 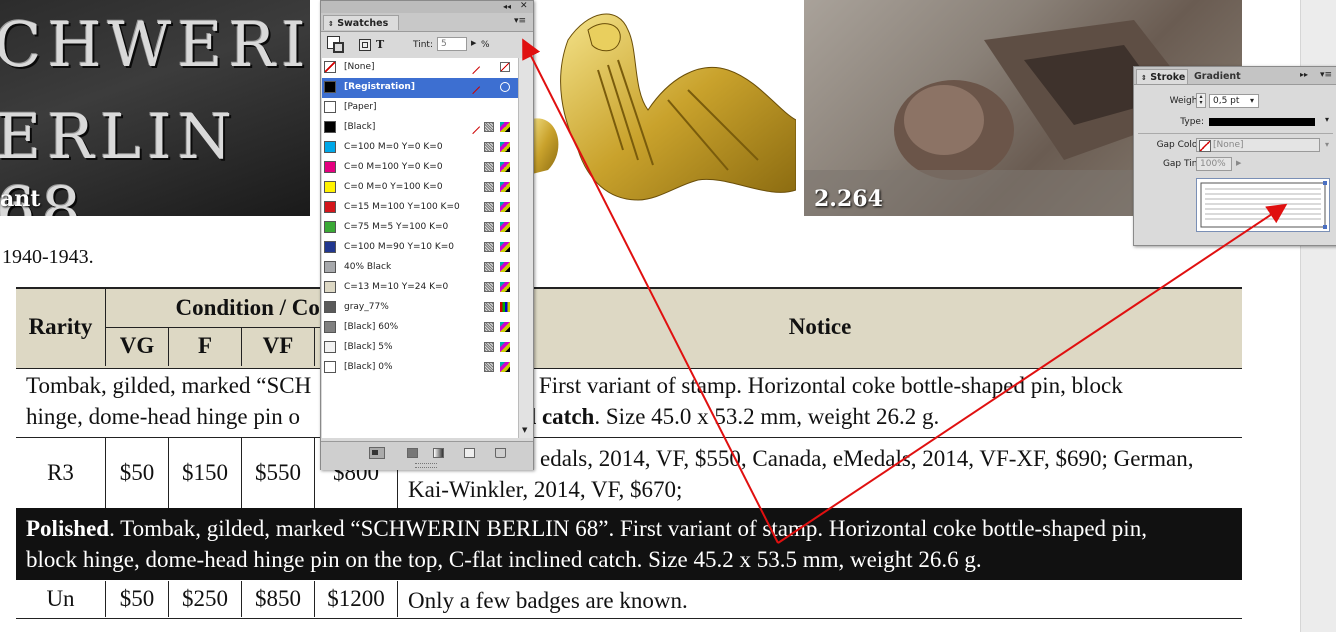 I want to click on swatch-row: C=100 M=0 Y=0 K=0, so click(x=420, y=148).